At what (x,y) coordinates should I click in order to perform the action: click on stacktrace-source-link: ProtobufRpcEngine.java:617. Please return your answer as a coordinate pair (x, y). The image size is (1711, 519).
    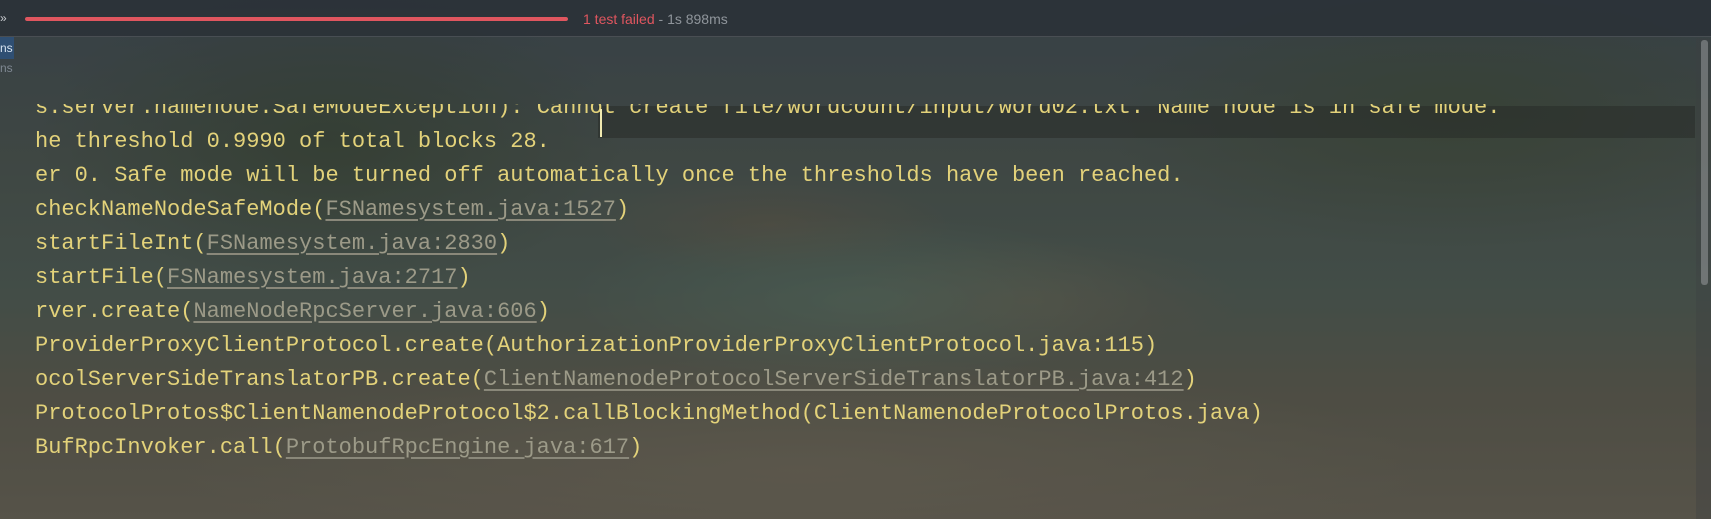
    Looking at the image, I should click on (457, 447).